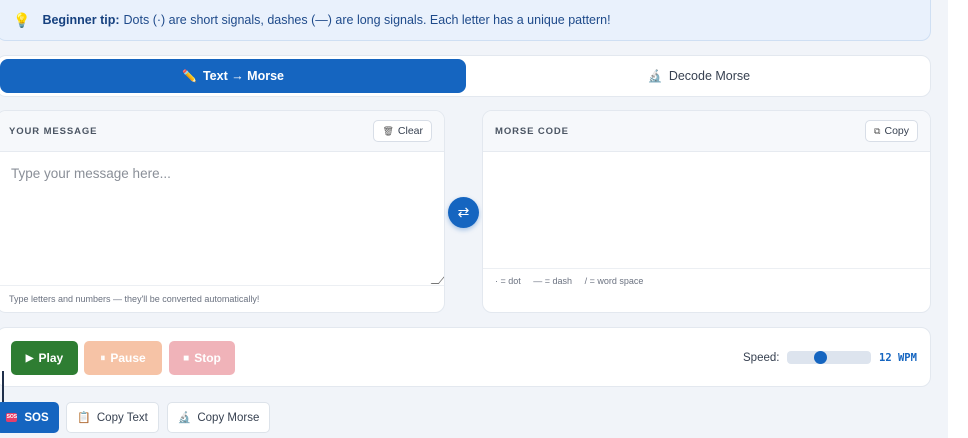  Describe the element at coordinates (53, 131) in the screenshot. I see `message-panel-title: YOUR MESSAGE` at that location.